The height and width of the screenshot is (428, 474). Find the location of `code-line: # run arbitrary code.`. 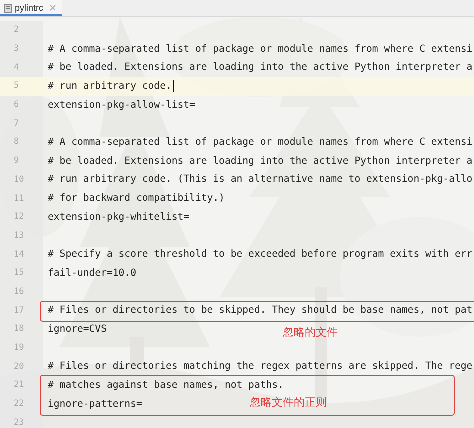

code-line: # run arbitrary code. is located at coordinates (110, 86).